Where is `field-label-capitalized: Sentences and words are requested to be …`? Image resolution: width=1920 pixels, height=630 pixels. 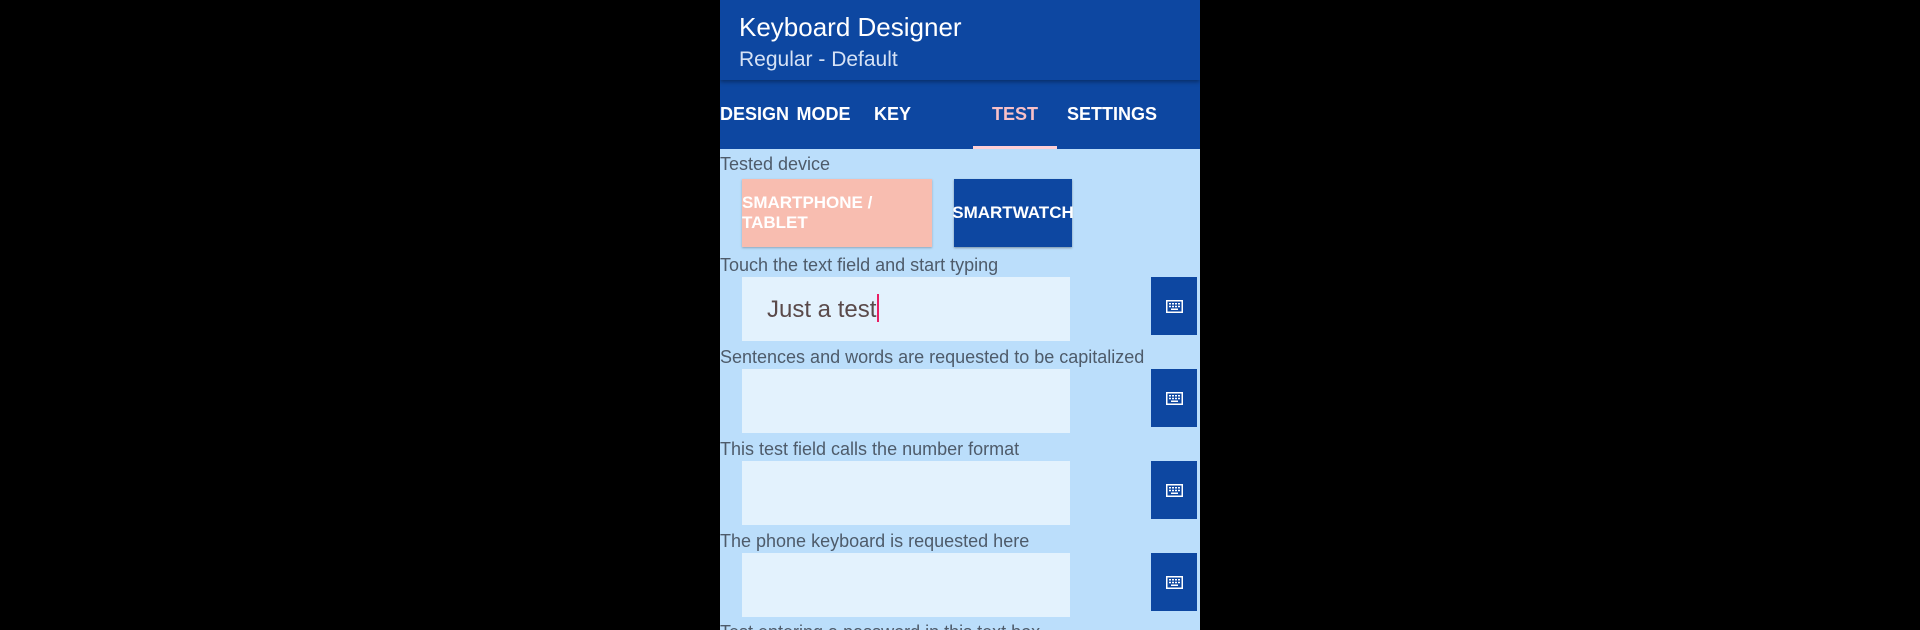
field-label-capitalized: Sentences and words are requested to be … is located at coordinates (932, 357).